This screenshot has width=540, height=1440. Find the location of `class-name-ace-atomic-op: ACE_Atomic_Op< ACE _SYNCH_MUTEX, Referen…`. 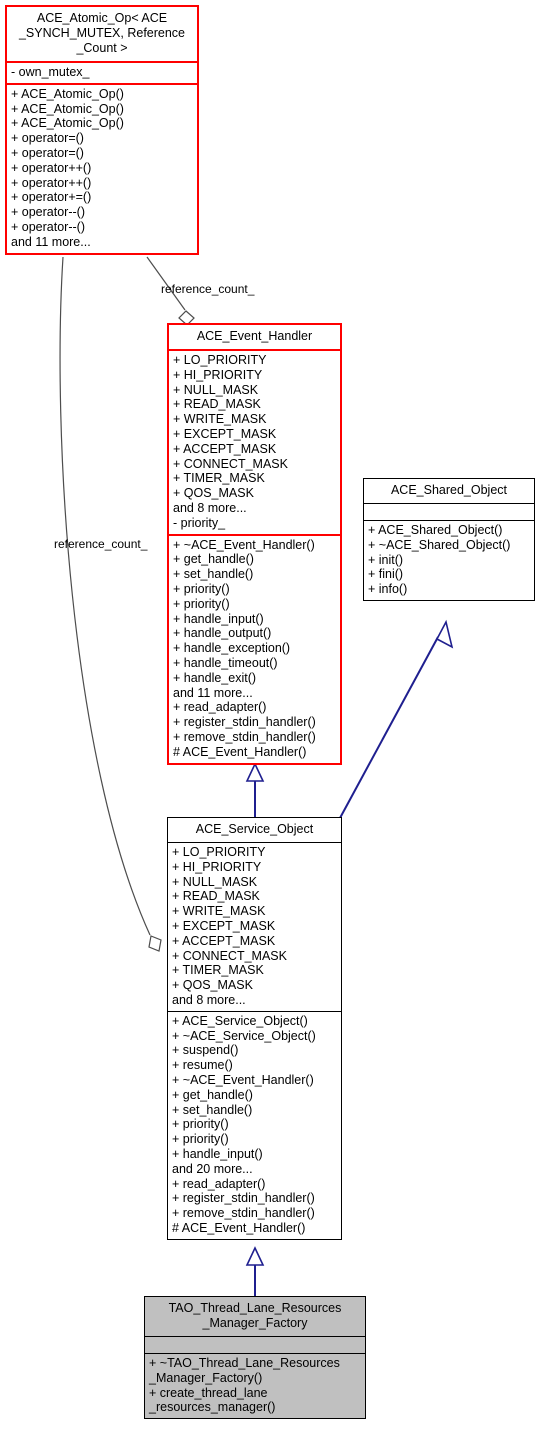

class-name-ace-atomic-op: ACE_Atomic_Op< ACE _SYNCH_MUTEX, Referen… is located at coordinates (102, 33).